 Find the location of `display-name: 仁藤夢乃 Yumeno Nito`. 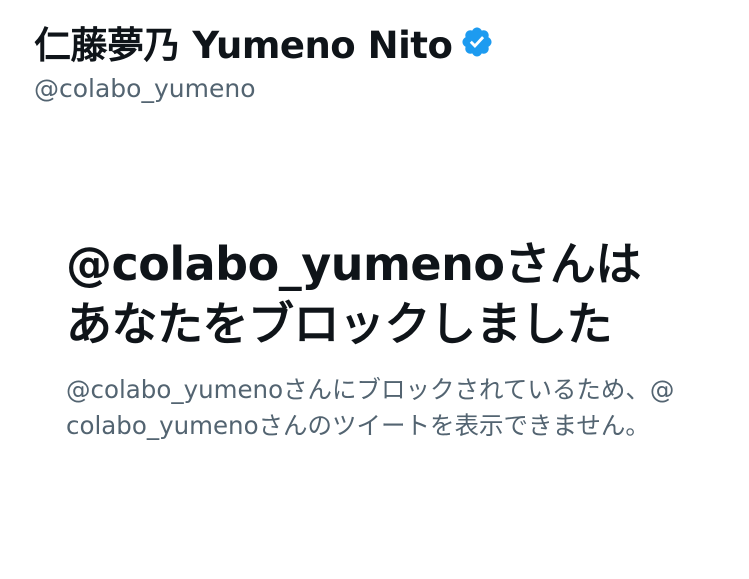

display-name: 仁藤夢乃 Yumeno Nito is located at coordinates (243, 45).